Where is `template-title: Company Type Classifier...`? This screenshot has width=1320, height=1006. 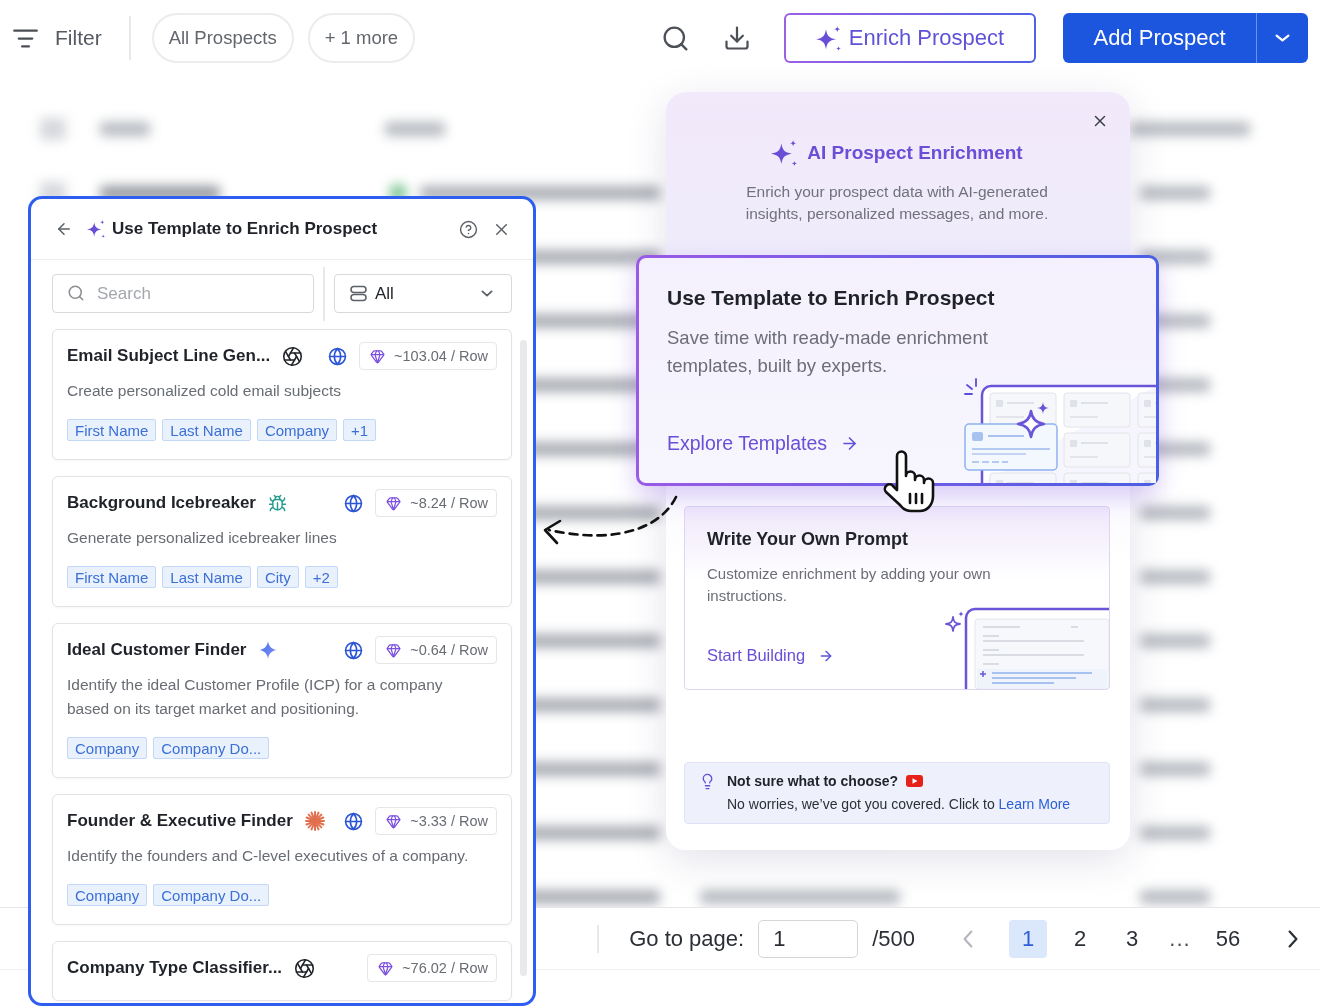
template-title: Company Type Classifier... is located at coordinates (175, 968).